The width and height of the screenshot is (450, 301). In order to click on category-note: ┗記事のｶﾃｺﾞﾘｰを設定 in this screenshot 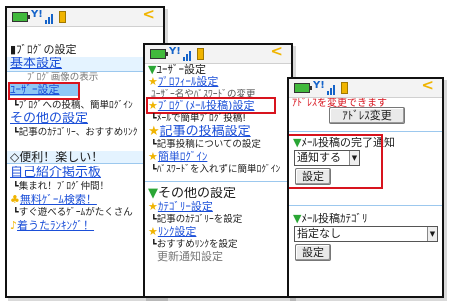, I will do `click(197, 219)`.